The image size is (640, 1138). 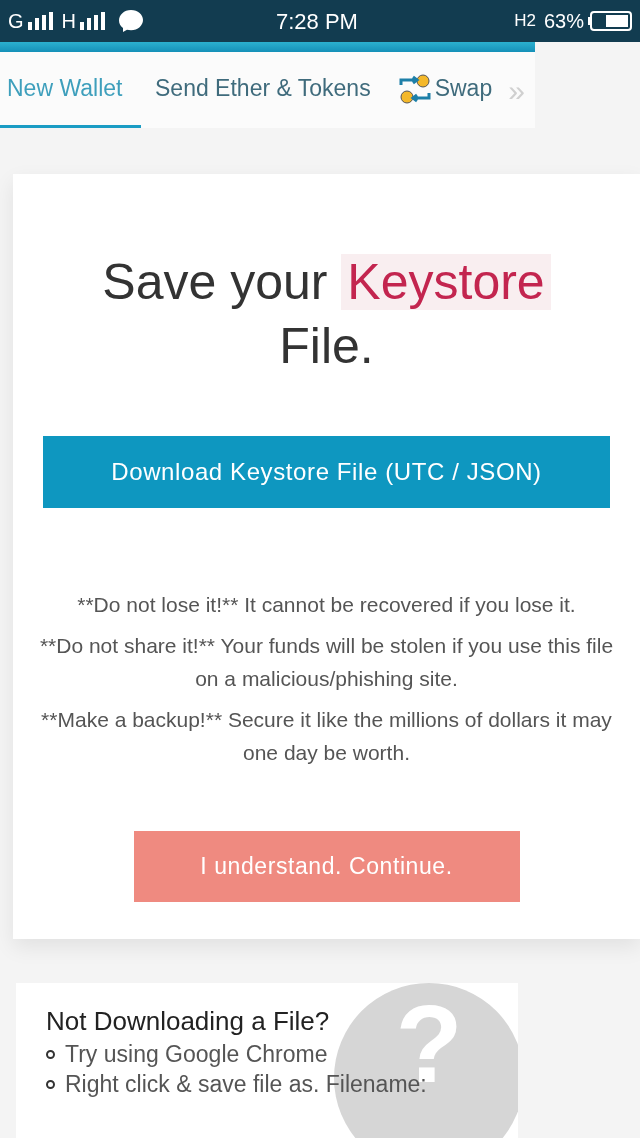 What do you see at coordinates (610, 21) in the screenshot?
I see `battery-icon` at bounding box center [610, 21].